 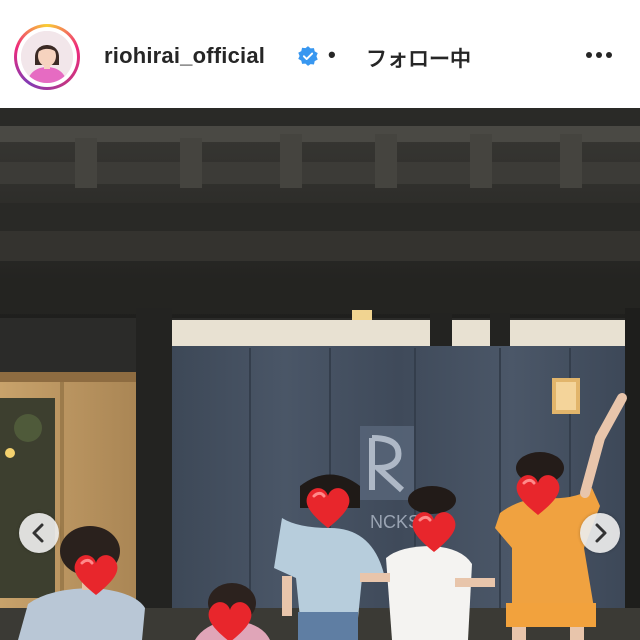 I want to click on chevron-left-icon, so click(x=38, y=533).